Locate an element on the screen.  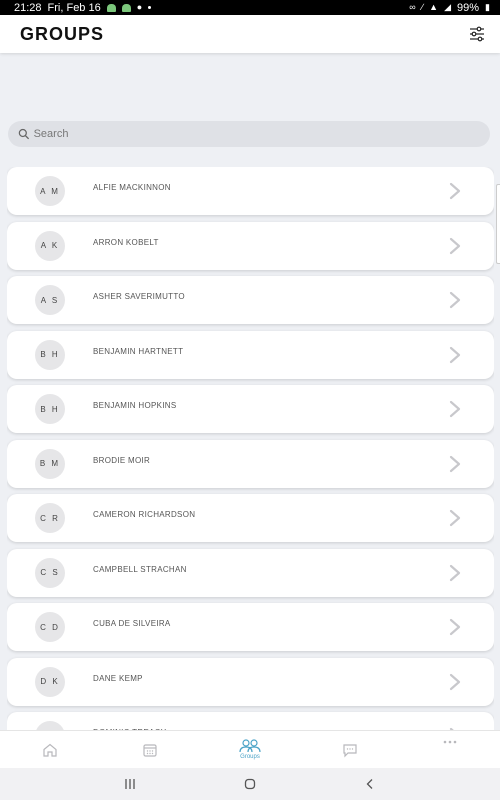
avatar: A K is located at coordinates (50, 245).